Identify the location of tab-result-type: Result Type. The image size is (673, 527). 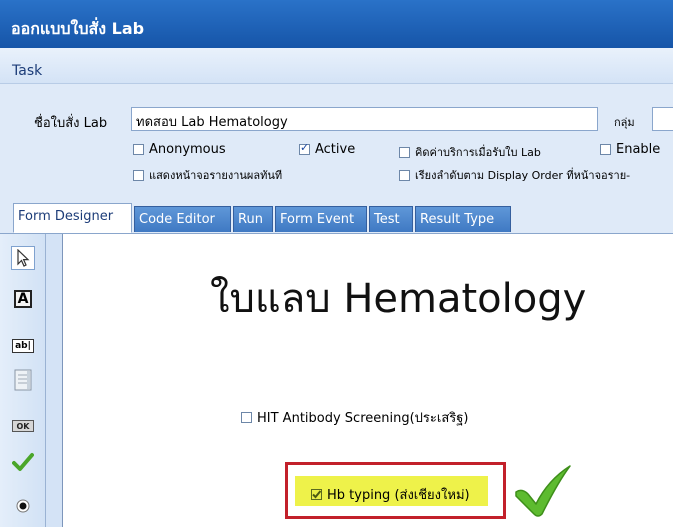
(463, 219).